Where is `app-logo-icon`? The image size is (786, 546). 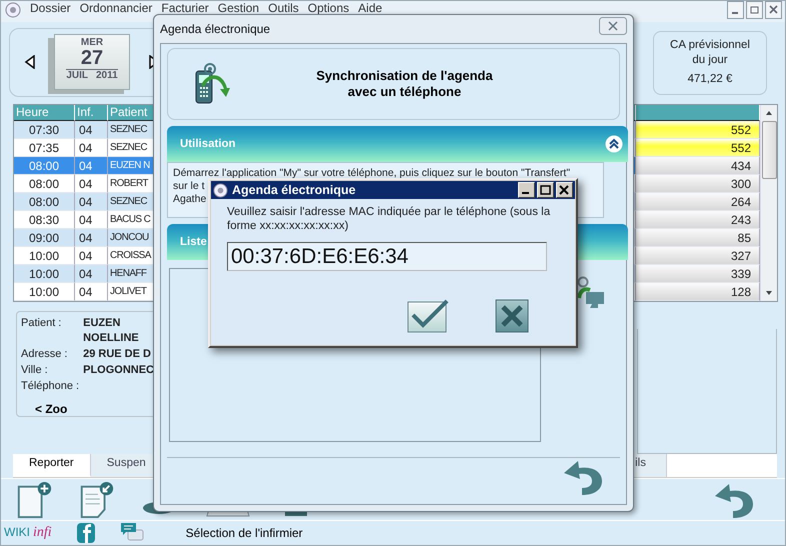 app-logo-icon is located at coordinates (220, 190).